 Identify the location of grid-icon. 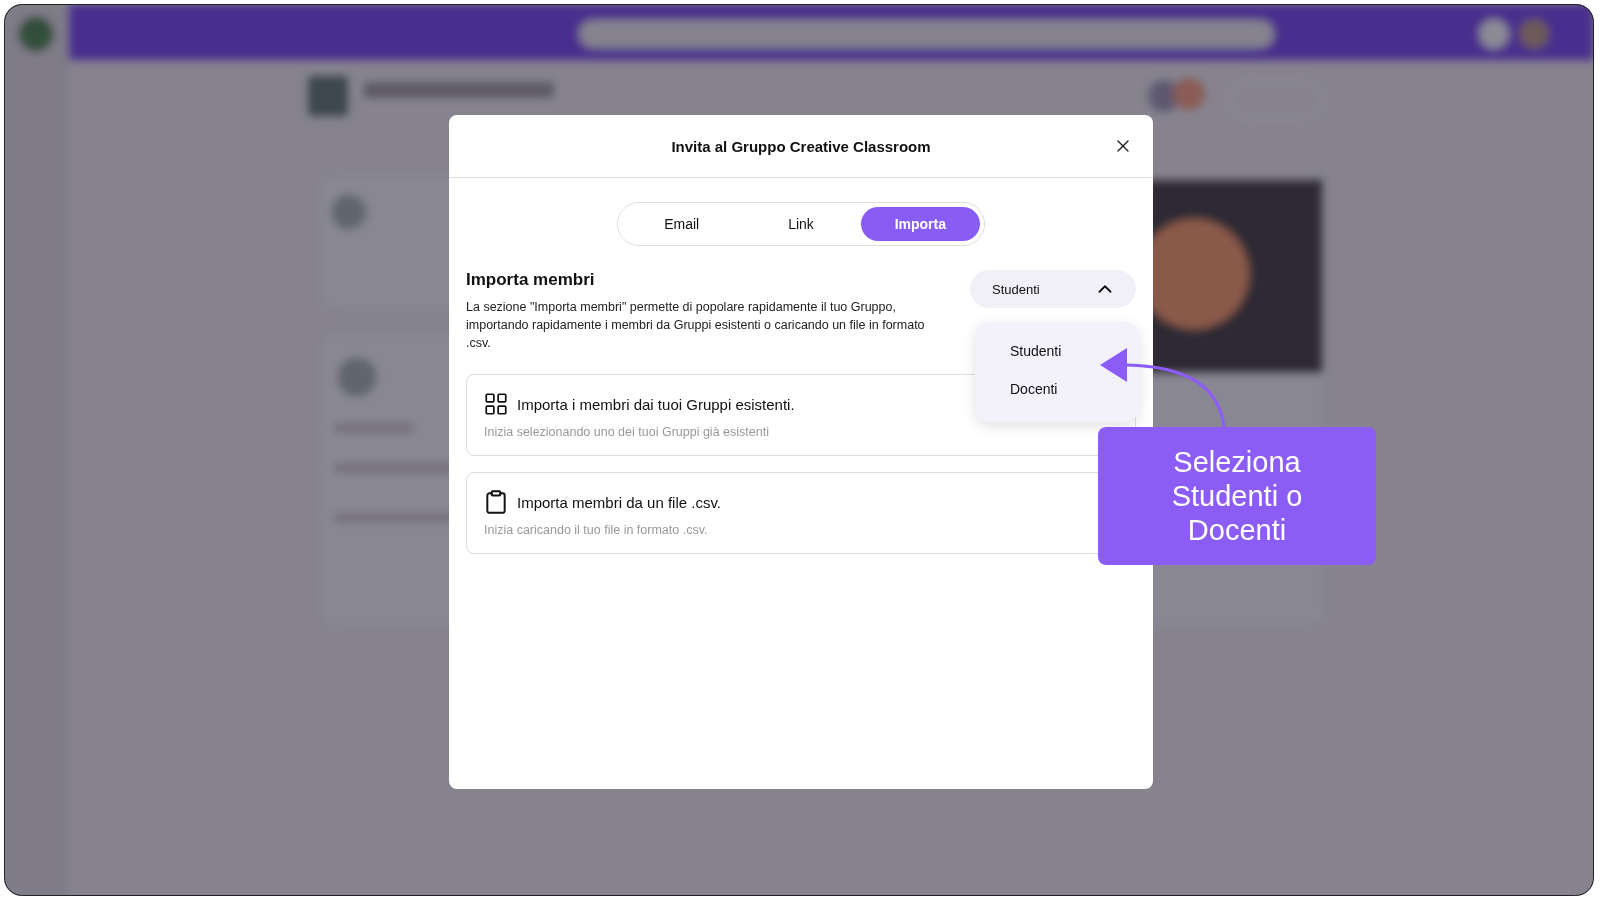
(496, 404).